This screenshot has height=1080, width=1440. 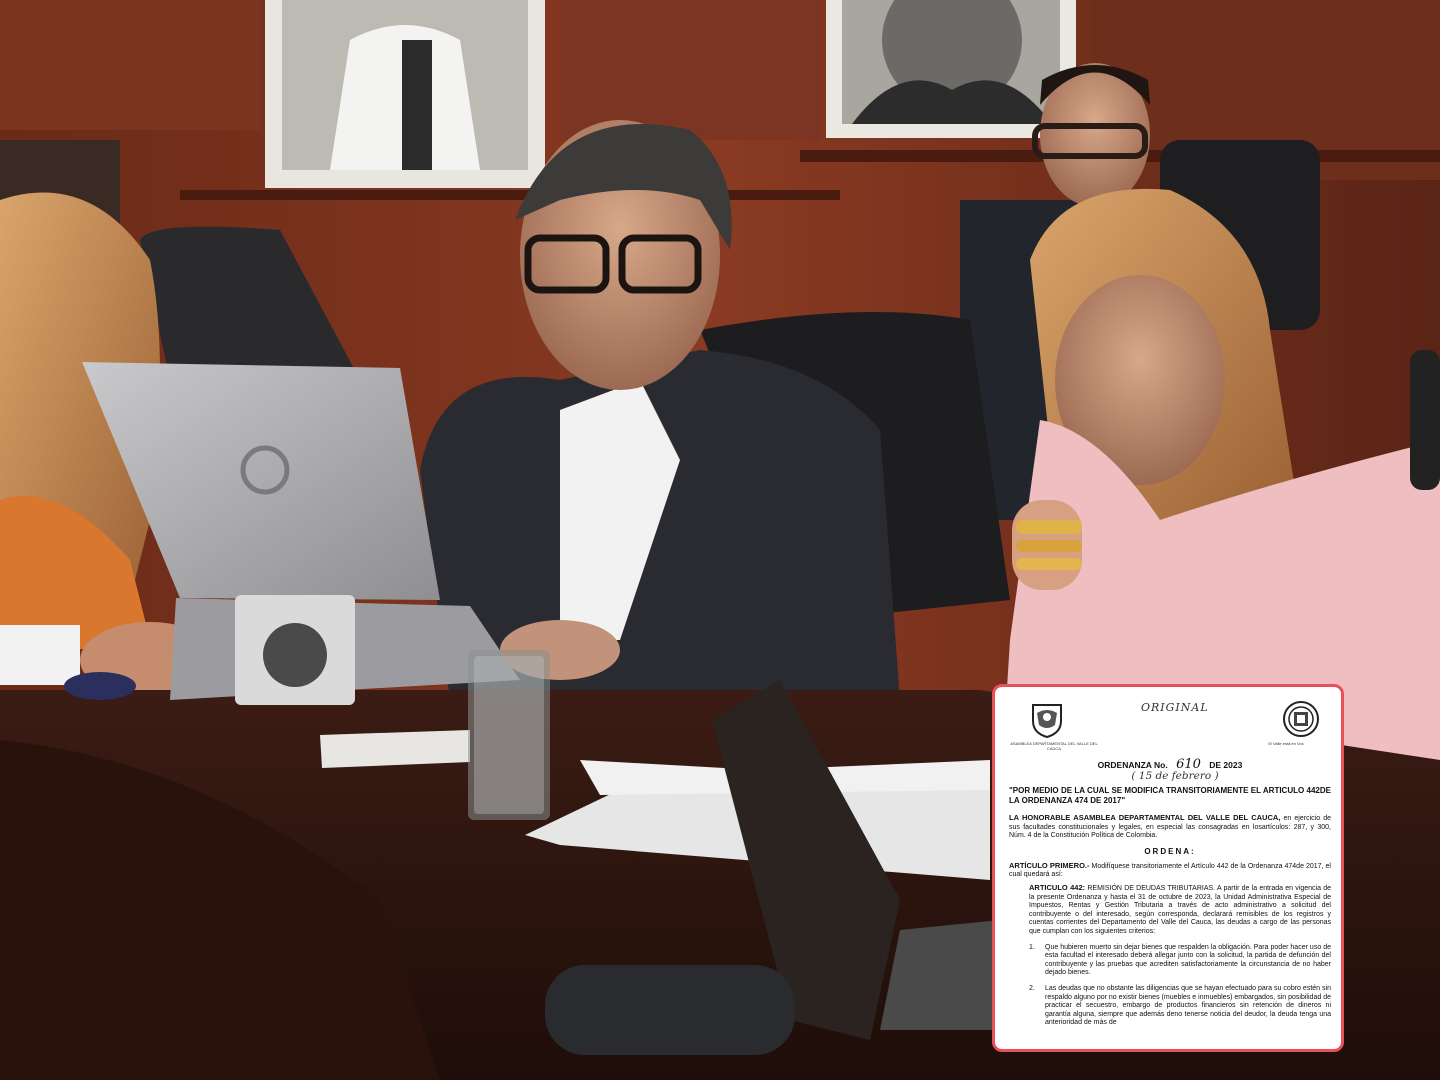 What do you see at coordinates (1057, 887) in the screenshot?
I see `article-442-label: ARTICULO 442:` at bounding box center [1057, 887].